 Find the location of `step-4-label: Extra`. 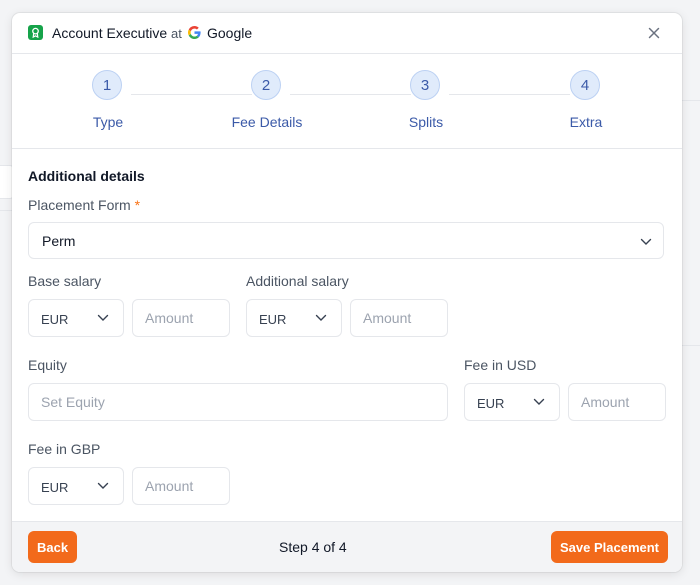

step-4-label: Extra is located at coordinates (586, 122).